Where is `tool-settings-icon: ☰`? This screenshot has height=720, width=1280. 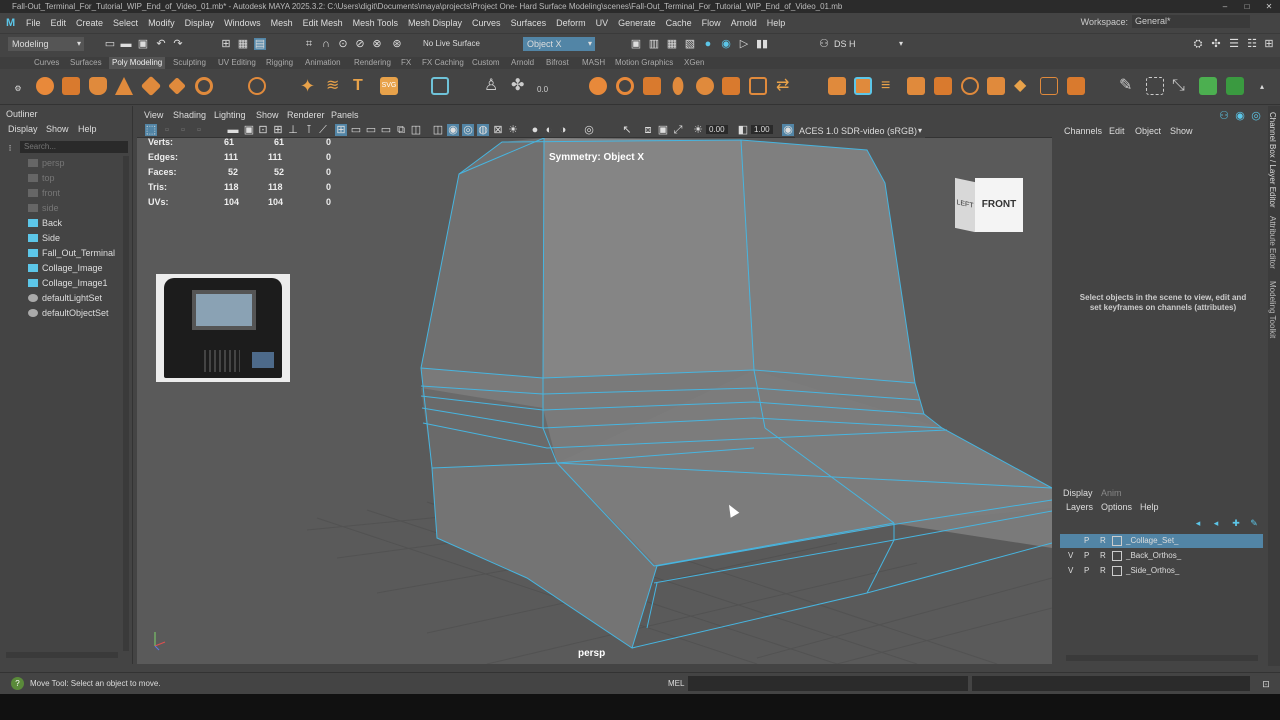
tool-settings-icon: ☰ is located at coordinates (1234, 44).